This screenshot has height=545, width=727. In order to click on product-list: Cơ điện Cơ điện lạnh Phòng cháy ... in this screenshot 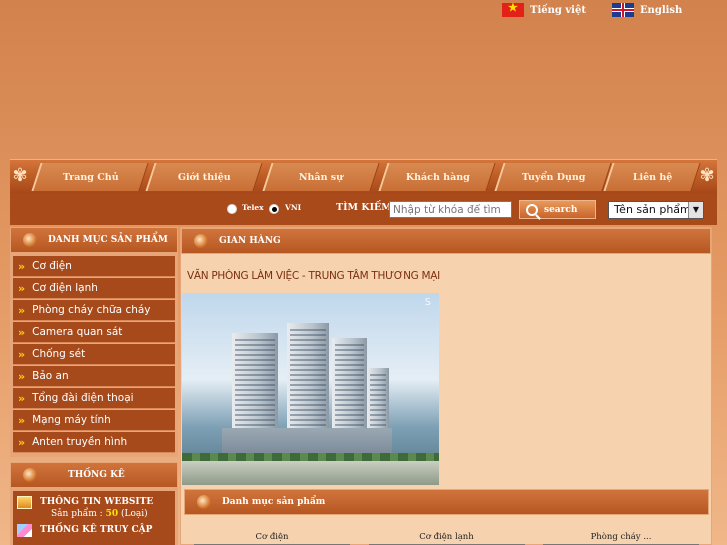, I will do `click(446, 532)`.